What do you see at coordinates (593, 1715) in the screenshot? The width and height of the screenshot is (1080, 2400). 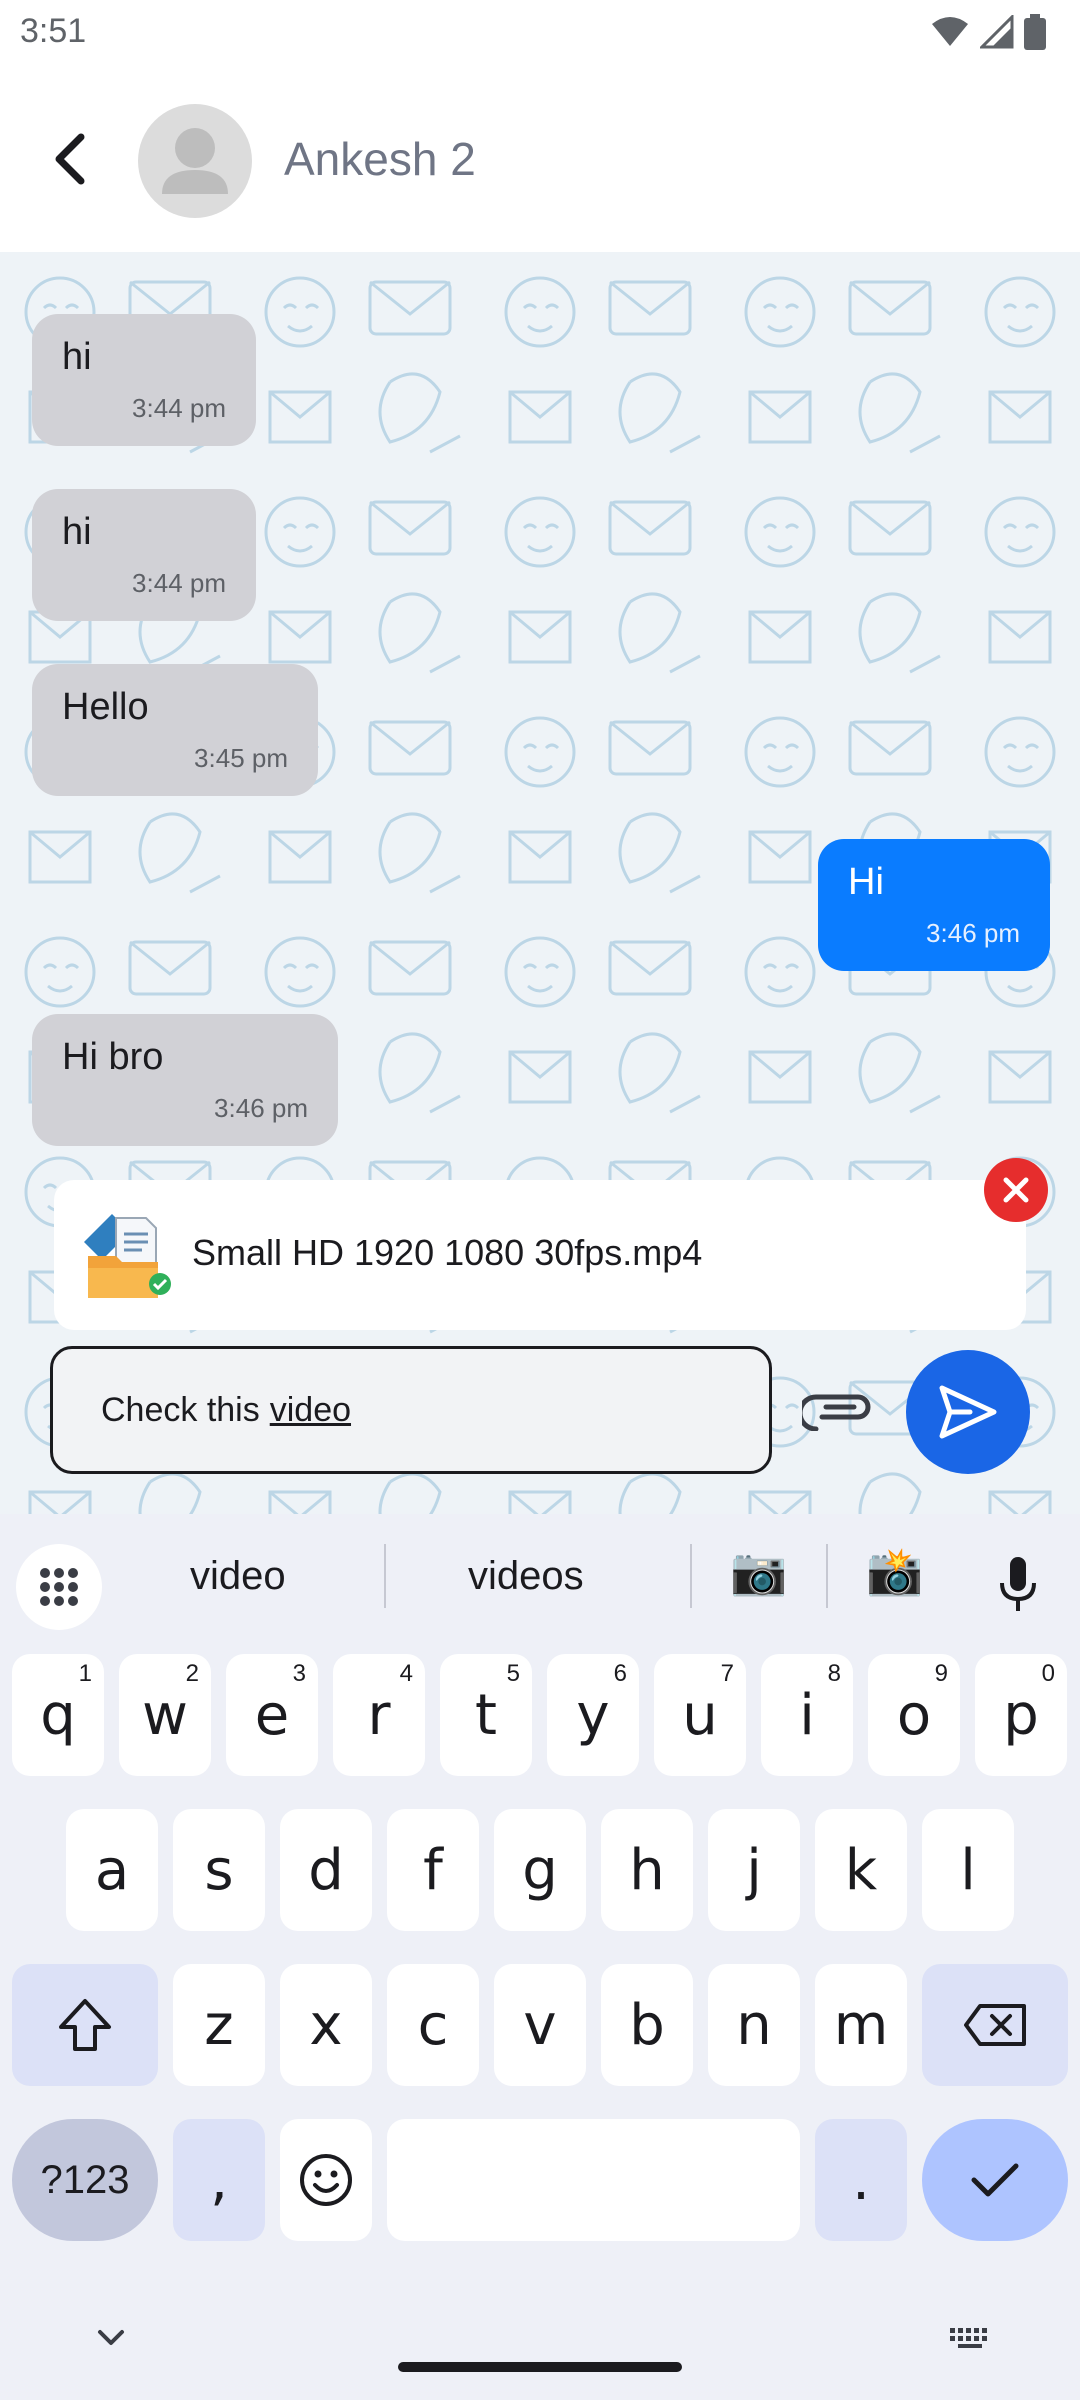 I see `key-y: y6` at bounding box center [593, 1715].